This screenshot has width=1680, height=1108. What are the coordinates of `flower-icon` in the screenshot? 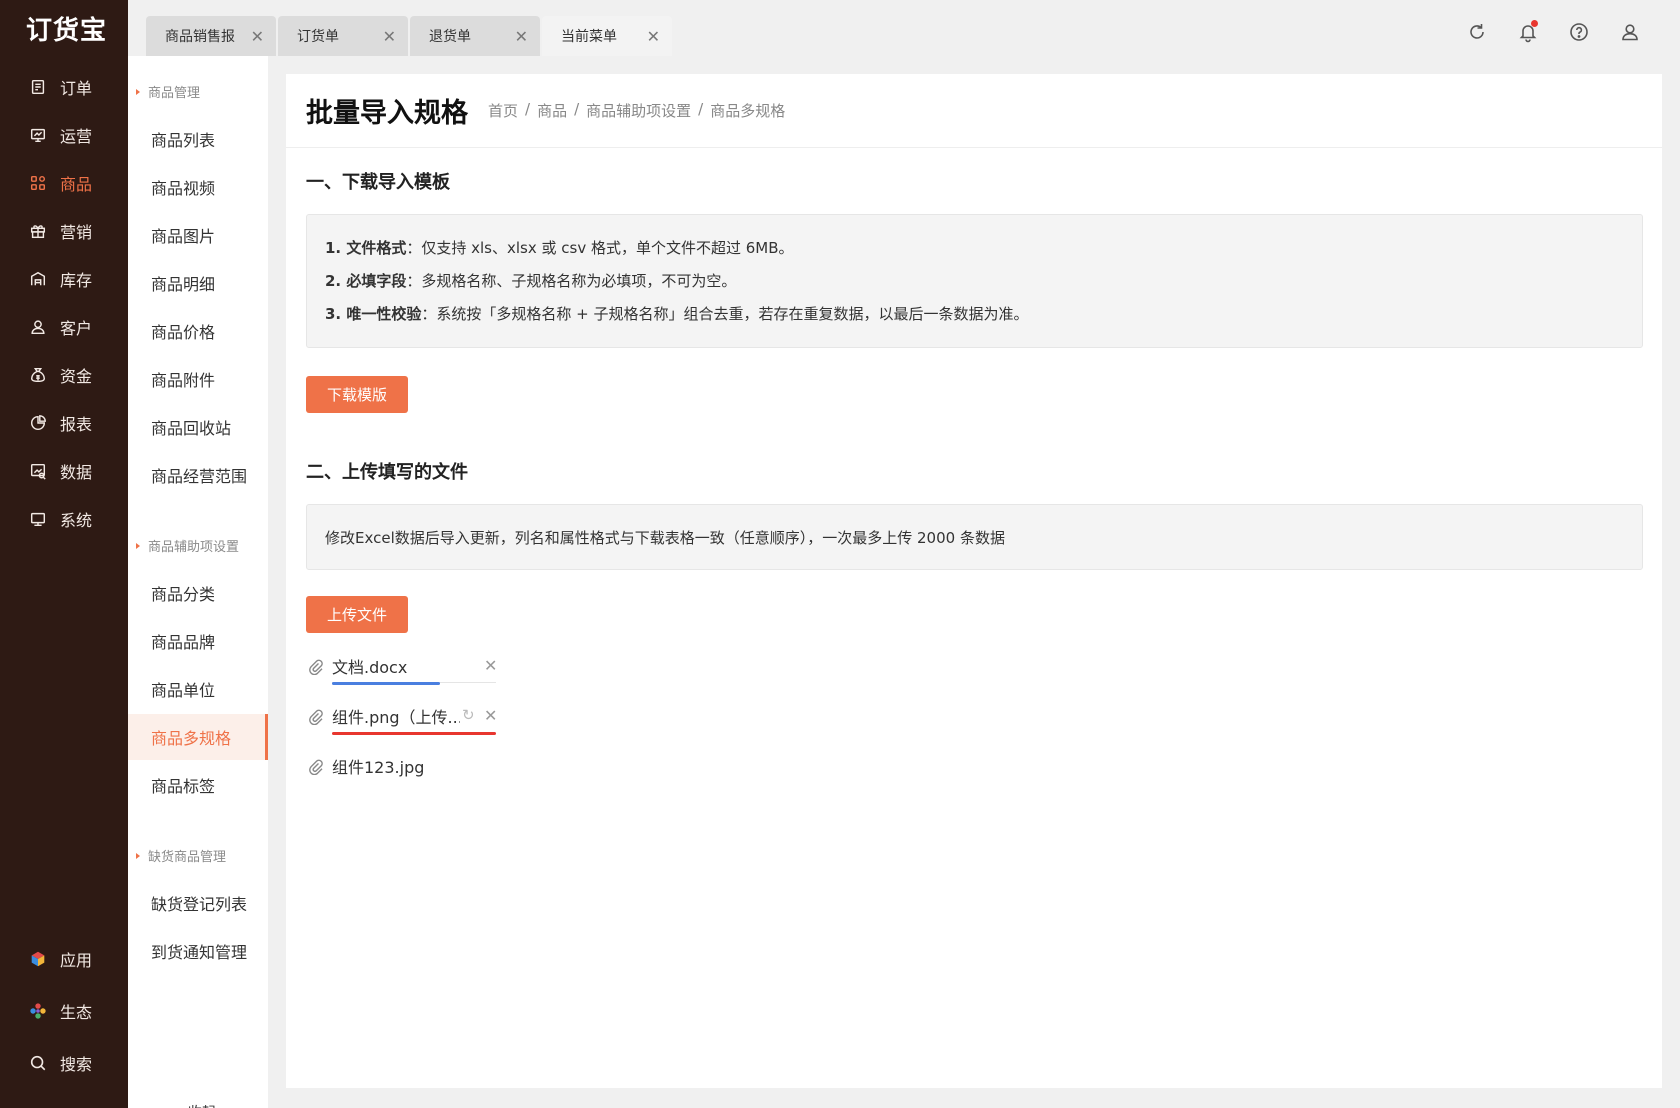 It's located at (38, 1011).